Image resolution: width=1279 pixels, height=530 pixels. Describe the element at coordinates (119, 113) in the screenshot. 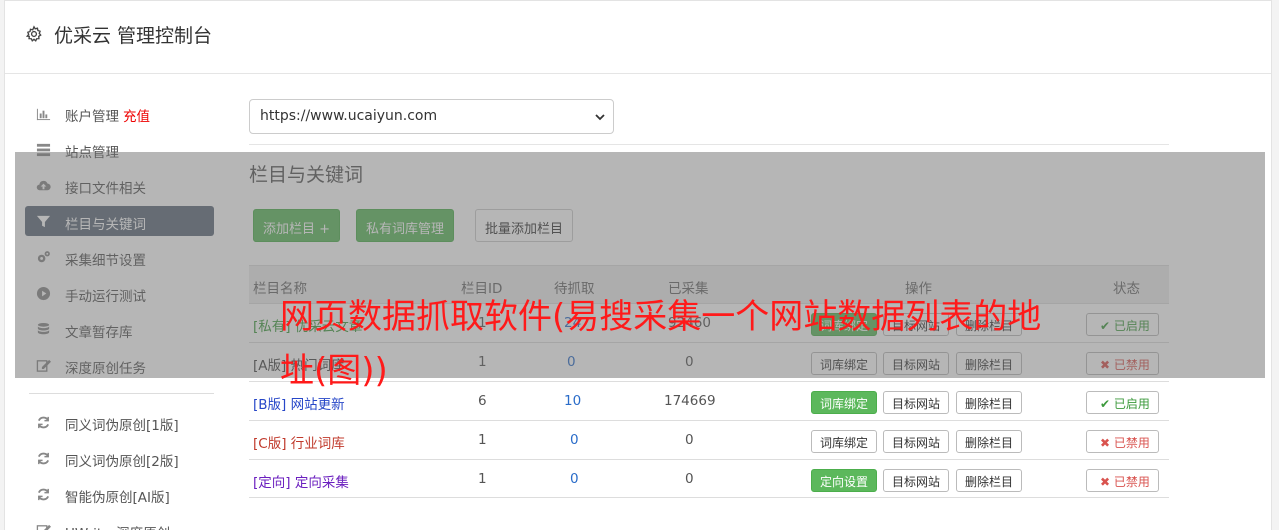

I see `sidebar-item-account: 账户管理 充值` at that location.